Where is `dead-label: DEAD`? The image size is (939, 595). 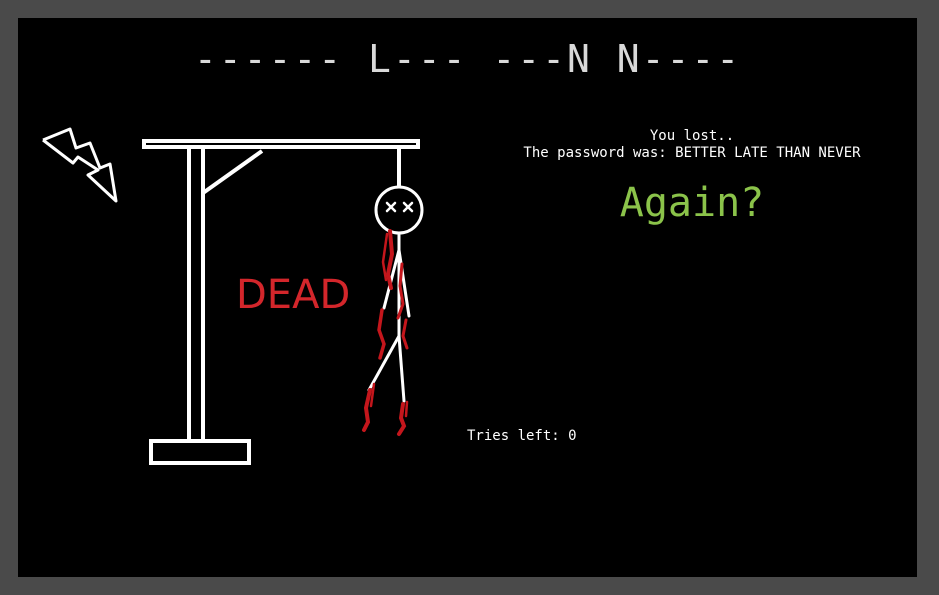 dead-label: DEAD is located at coordinates (293, 295).